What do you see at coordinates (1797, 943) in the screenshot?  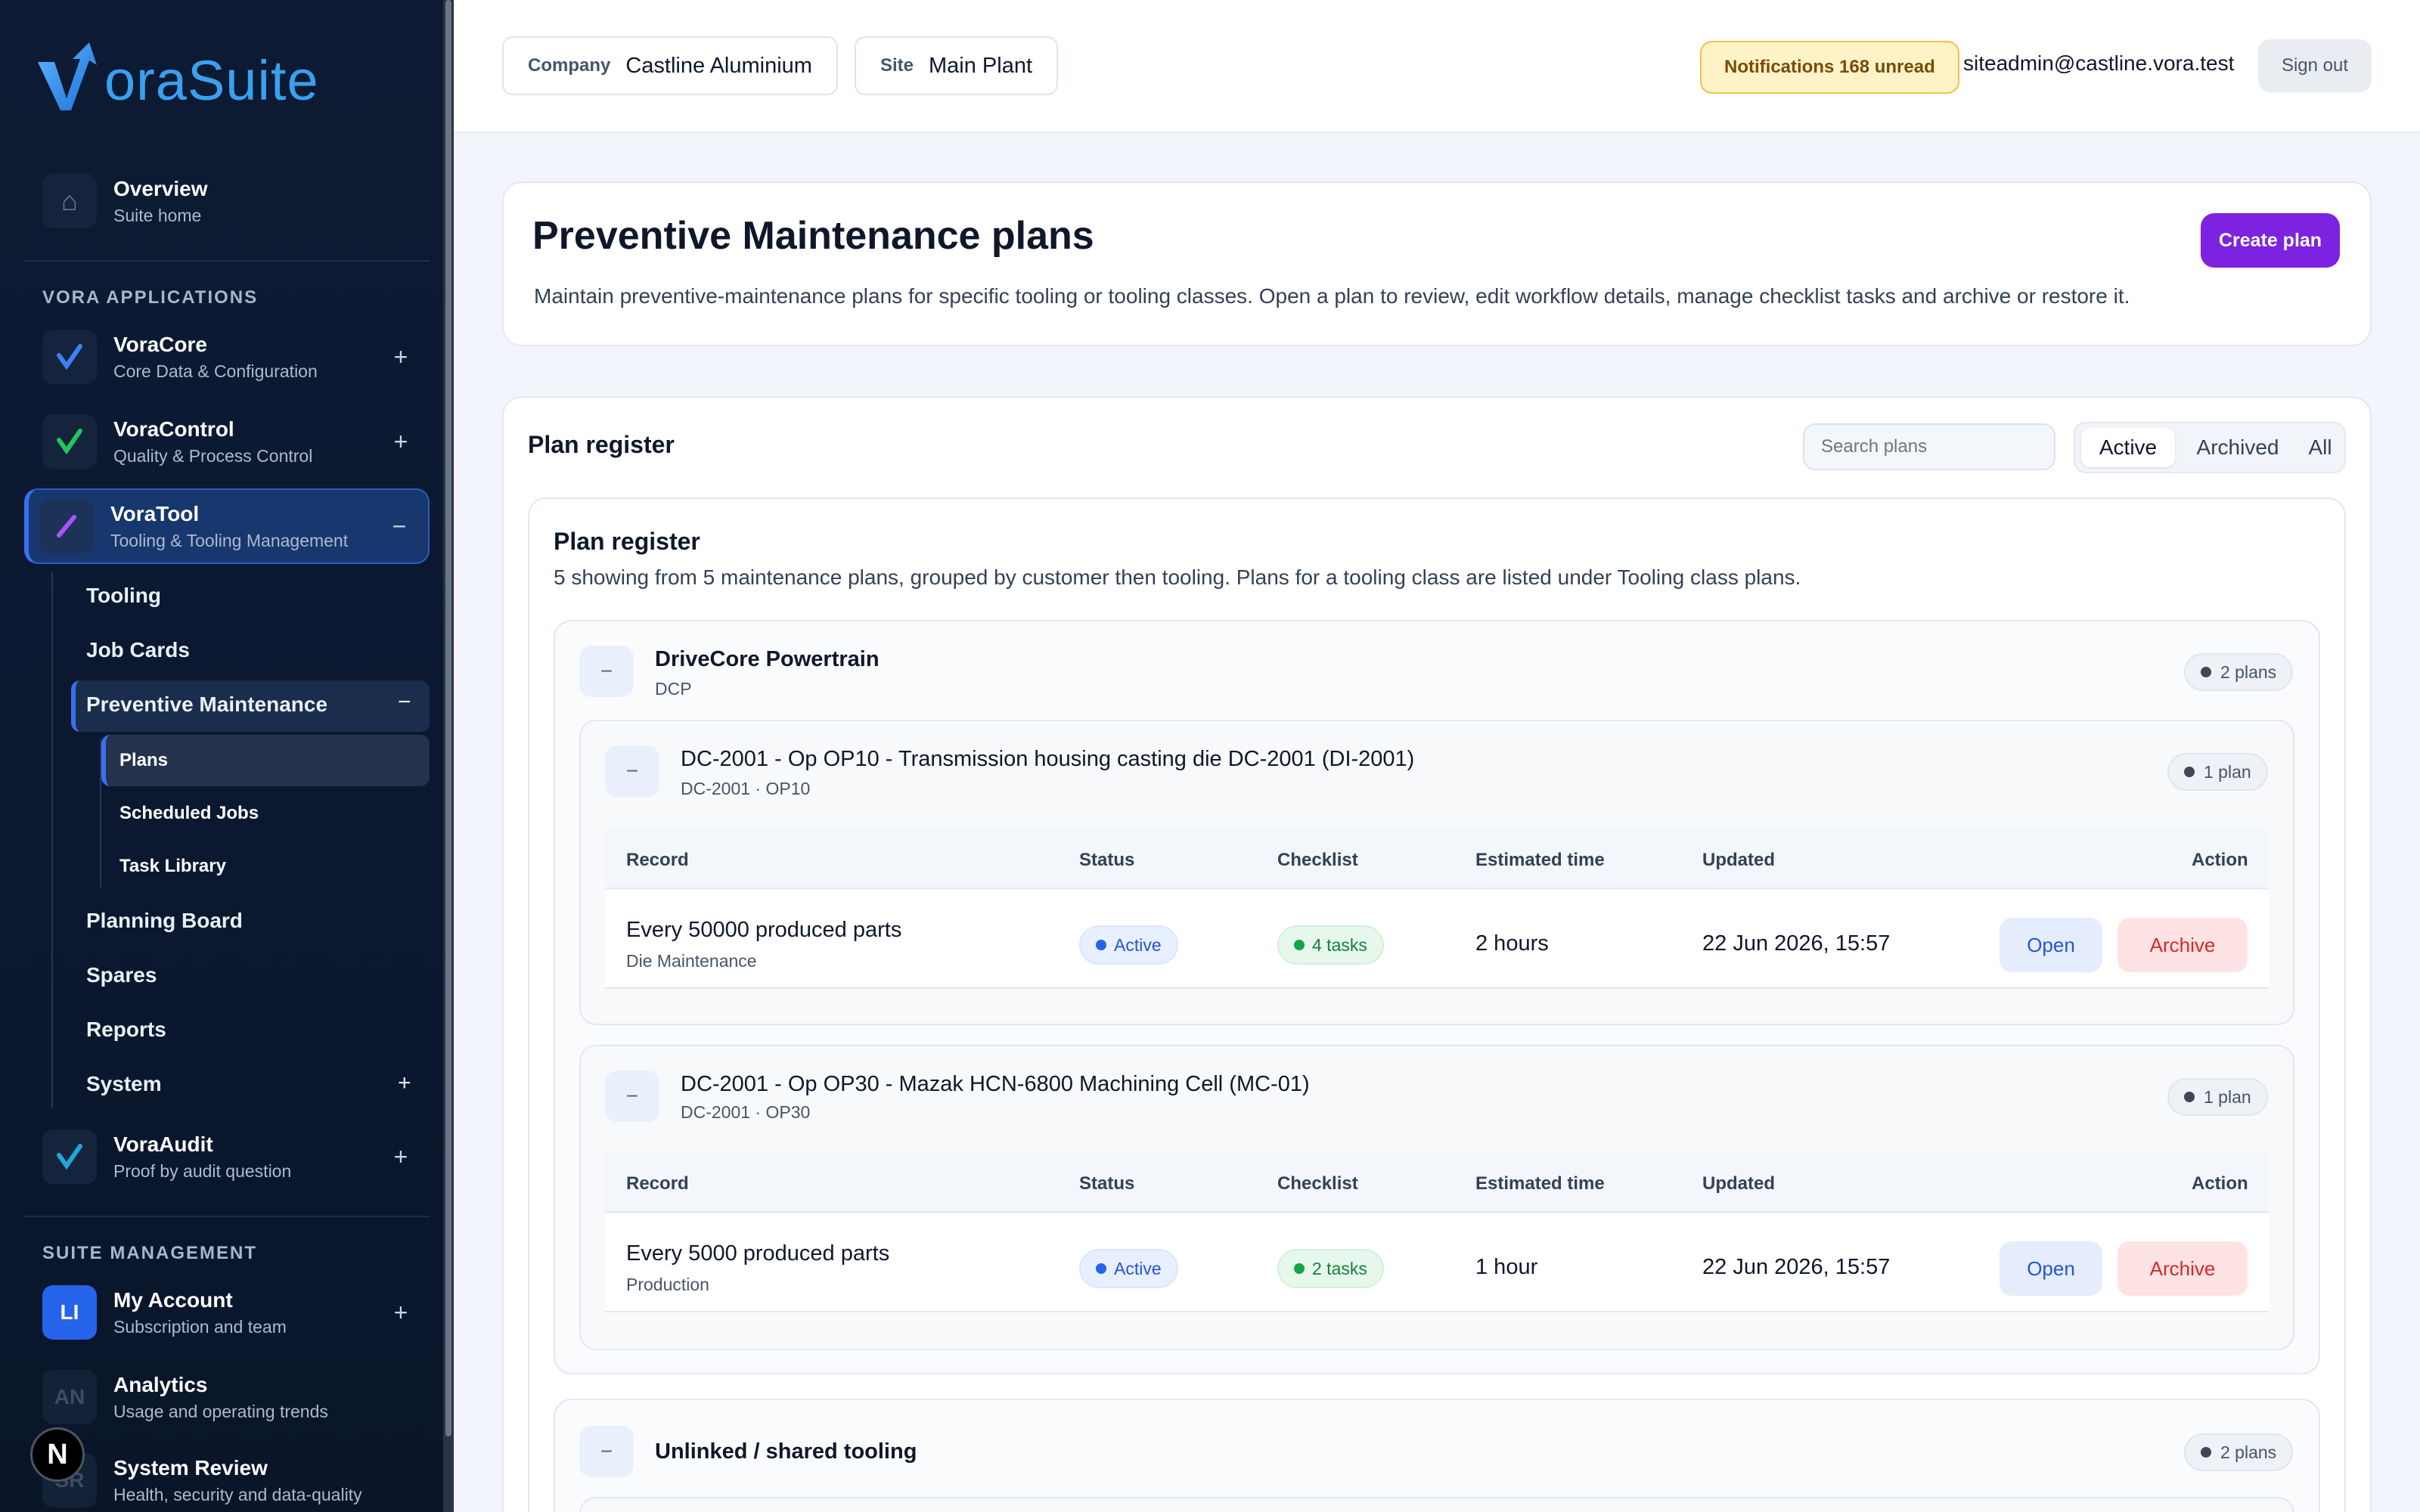 I see `updated-date: 22 Jun 2026, 15:57` at bounding box center [1797, 943].